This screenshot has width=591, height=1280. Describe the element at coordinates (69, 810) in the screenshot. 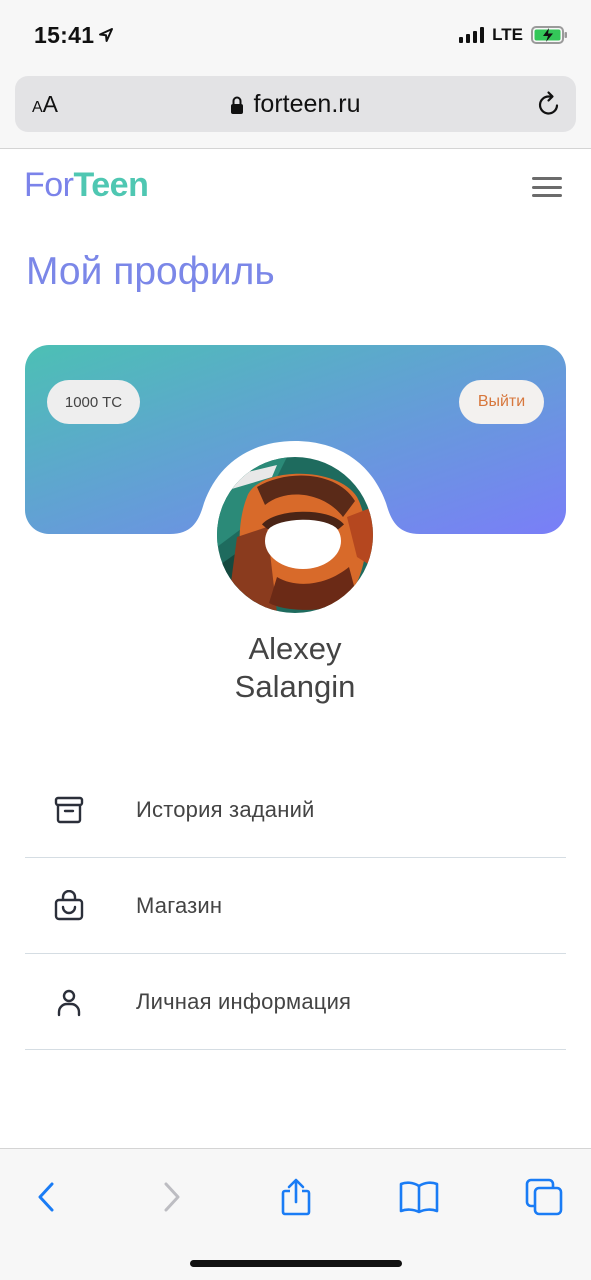

I see `archive-icon` at that location.